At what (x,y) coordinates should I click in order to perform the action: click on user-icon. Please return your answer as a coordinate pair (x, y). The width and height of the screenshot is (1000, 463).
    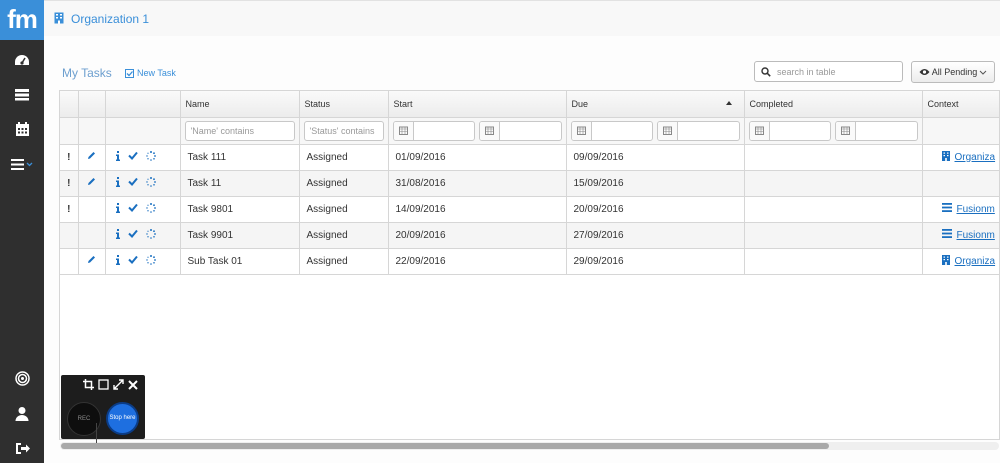
    Looking at the image, I should click on (22, 413).